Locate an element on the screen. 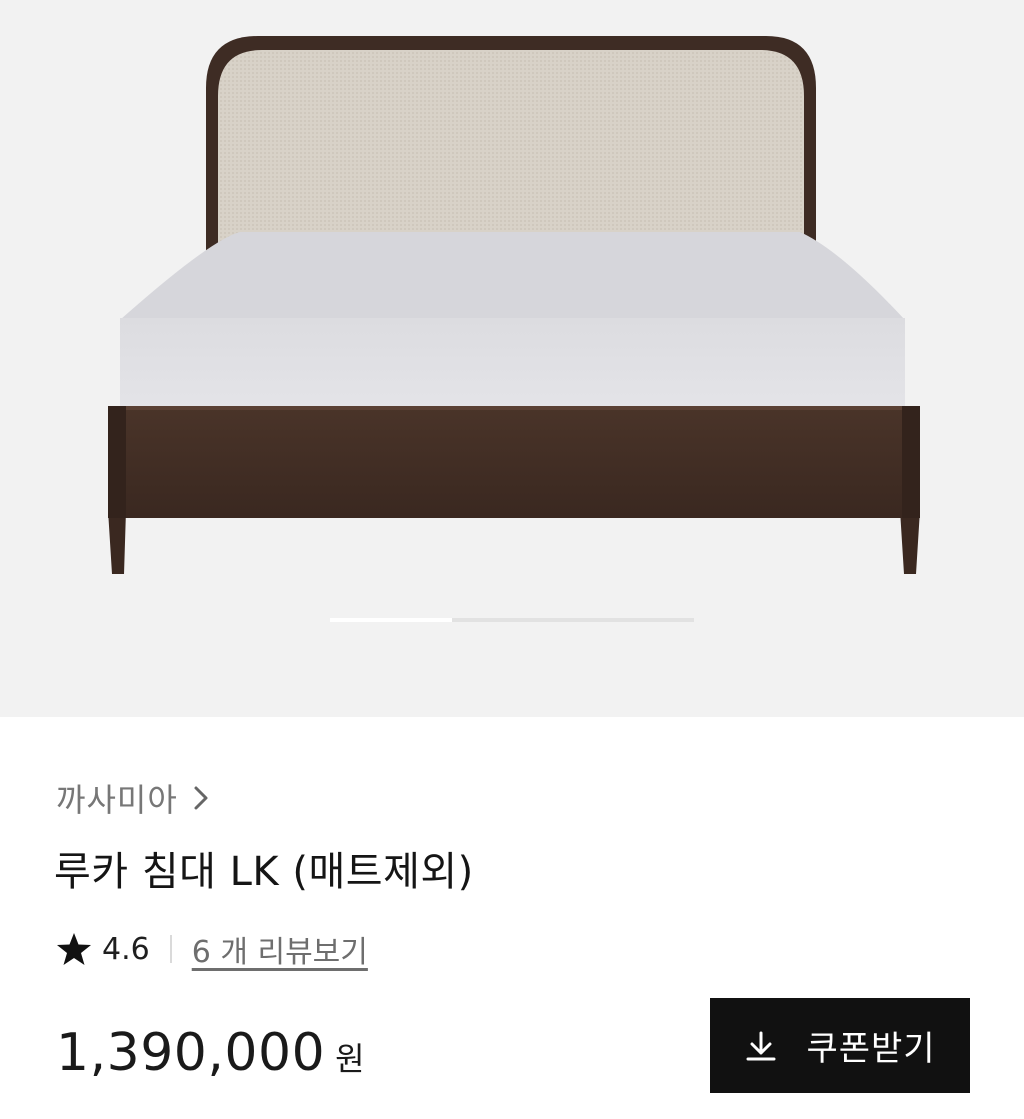 This screenshot has height=1119, width=1024. slide-indicator-active is located at coordinates (391, 620).